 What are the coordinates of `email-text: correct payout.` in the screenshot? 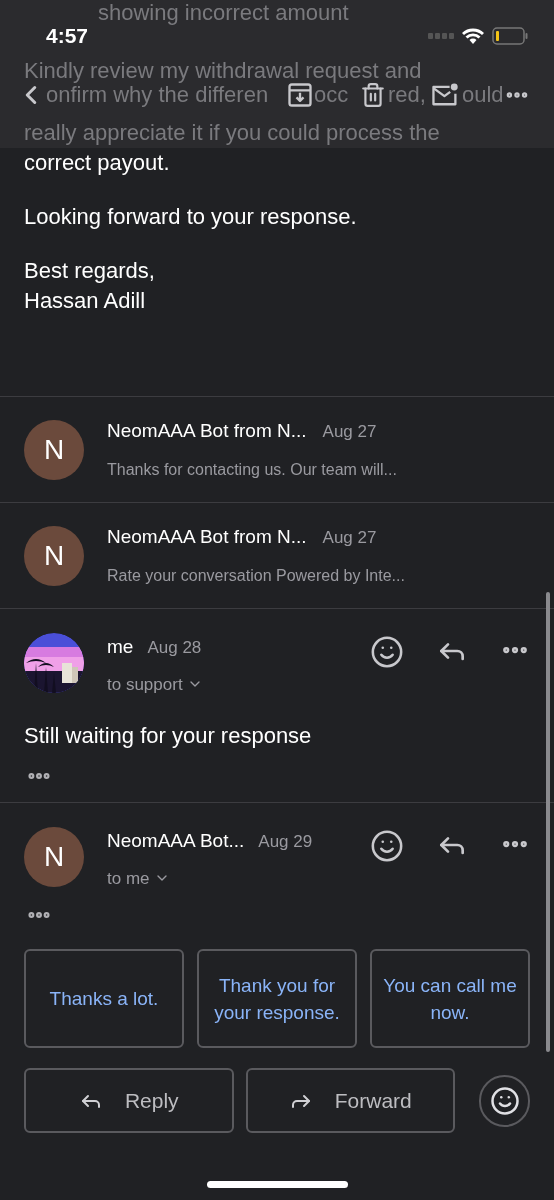 It's located at (97, 163).